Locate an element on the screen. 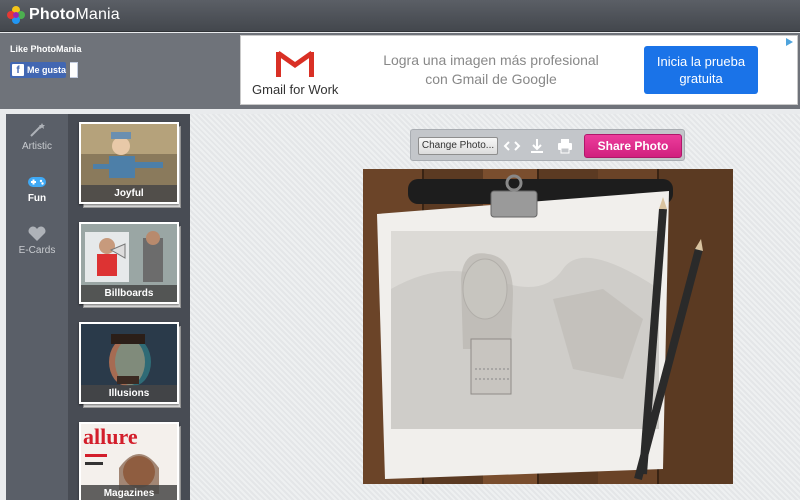 The image size is (800, 500). gmail-icon is located at coordinates (295, 64).